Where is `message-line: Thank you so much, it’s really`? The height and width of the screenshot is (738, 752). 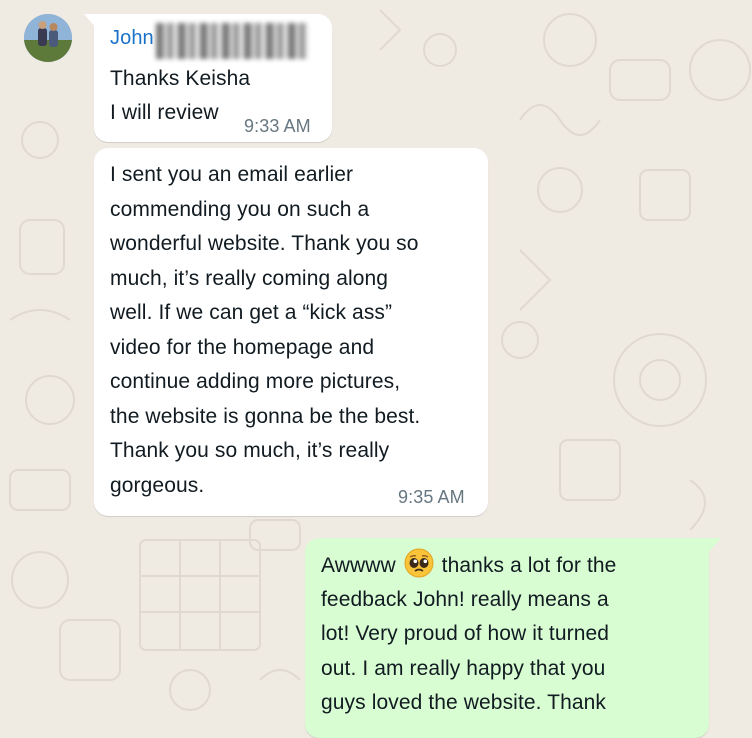 message-line: Thank you so much, it’s really is located at coordinates (250, 450).